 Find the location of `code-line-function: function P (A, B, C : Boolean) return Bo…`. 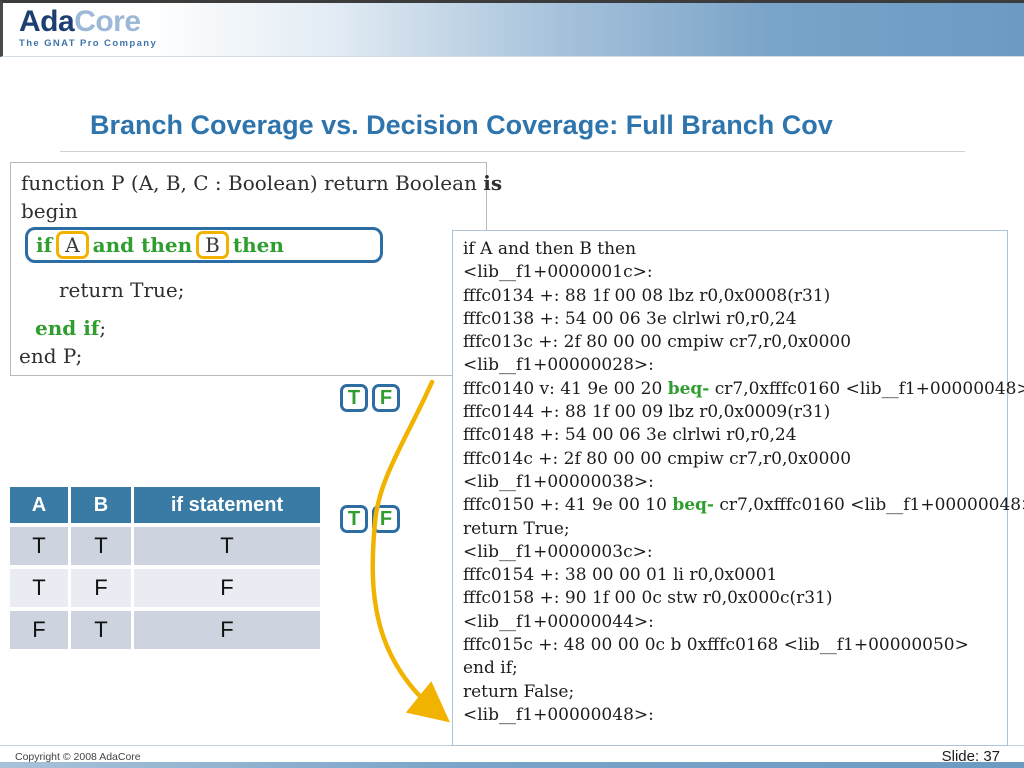

code-line-function: function P (A, B, C : Boolean) return Bo… is located at coordinates (261, 183).